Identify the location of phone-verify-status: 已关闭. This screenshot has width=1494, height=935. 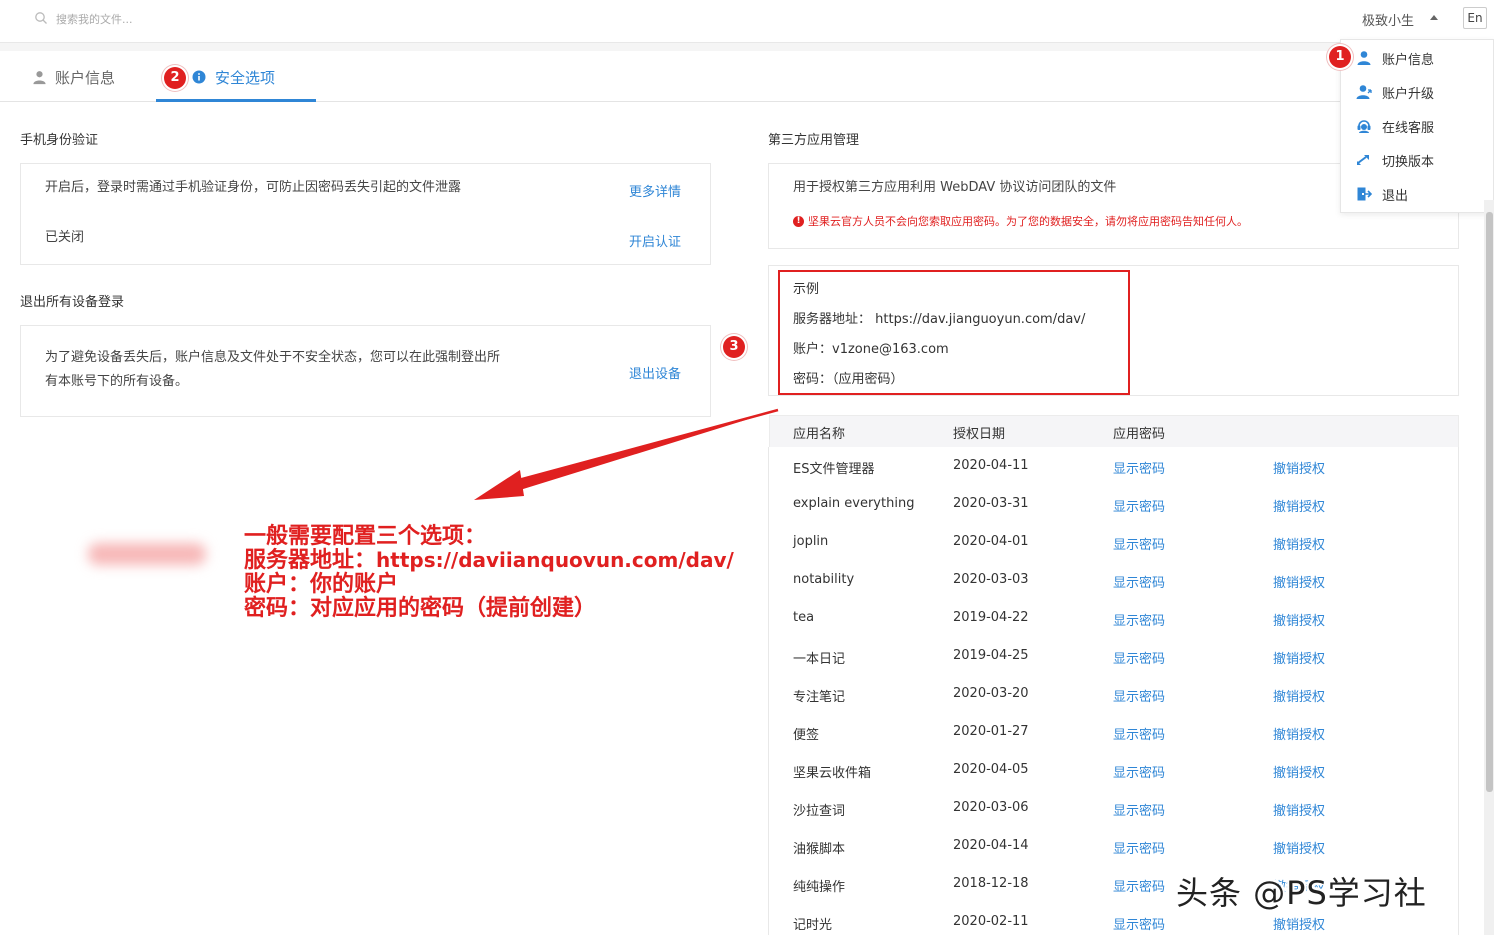
(64, 238).